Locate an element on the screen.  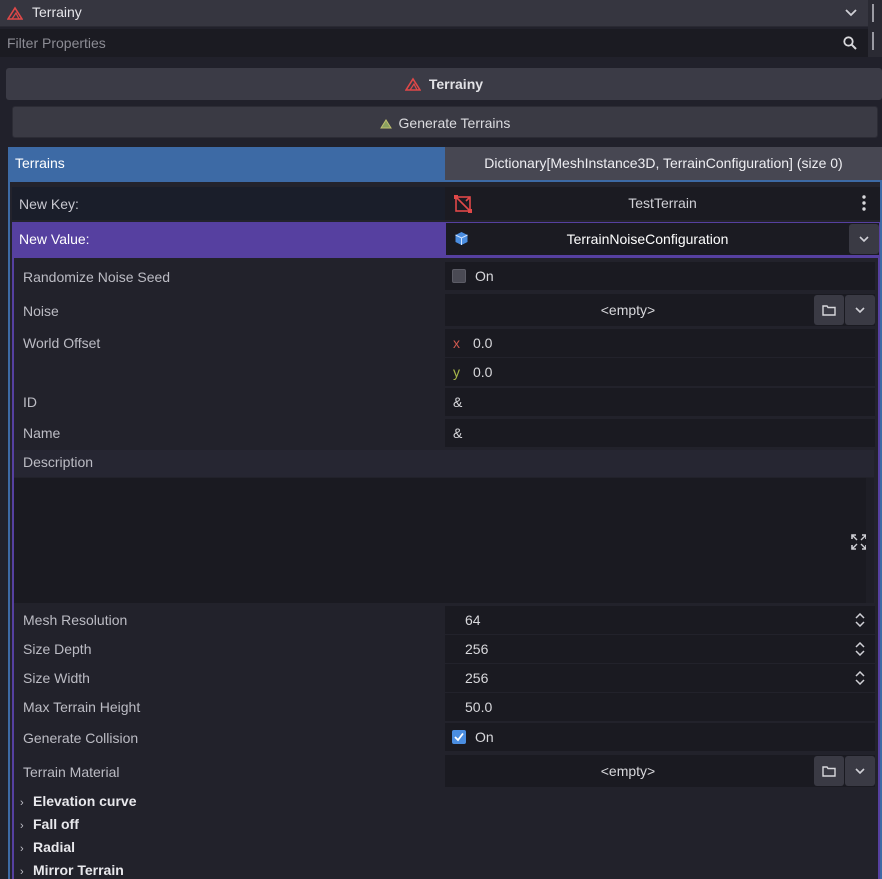
section-radial: › Radial is located at coordinates (47, 847).